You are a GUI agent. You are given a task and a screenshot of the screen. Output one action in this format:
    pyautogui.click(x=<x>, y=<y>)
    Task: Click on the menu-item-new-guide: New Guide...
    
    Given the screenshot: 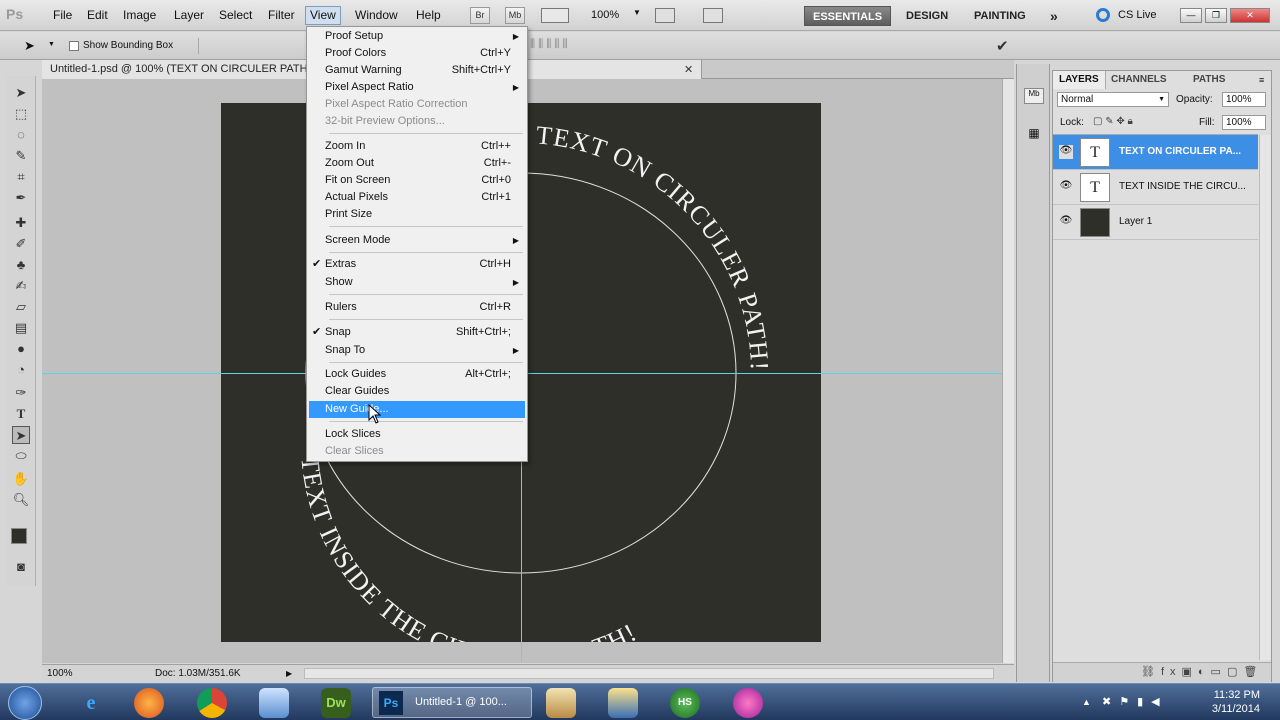 What is the action you would take?
    pyautogui.click(x=417, y=409)
    